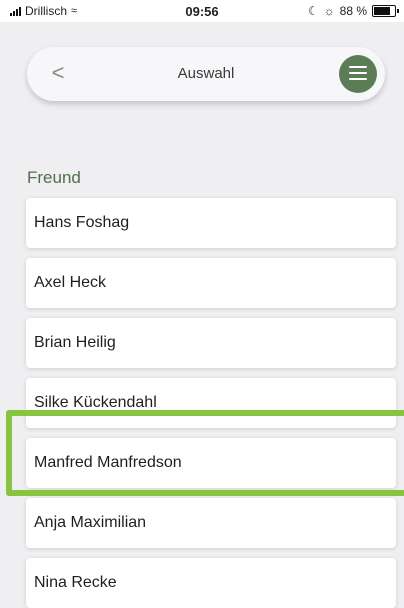 The height and width of the screenshot is (608, 404). Describe the element at coordinates (211, 463) in the screenshot. I see `list-item: Manfred Manfredson` at that location.